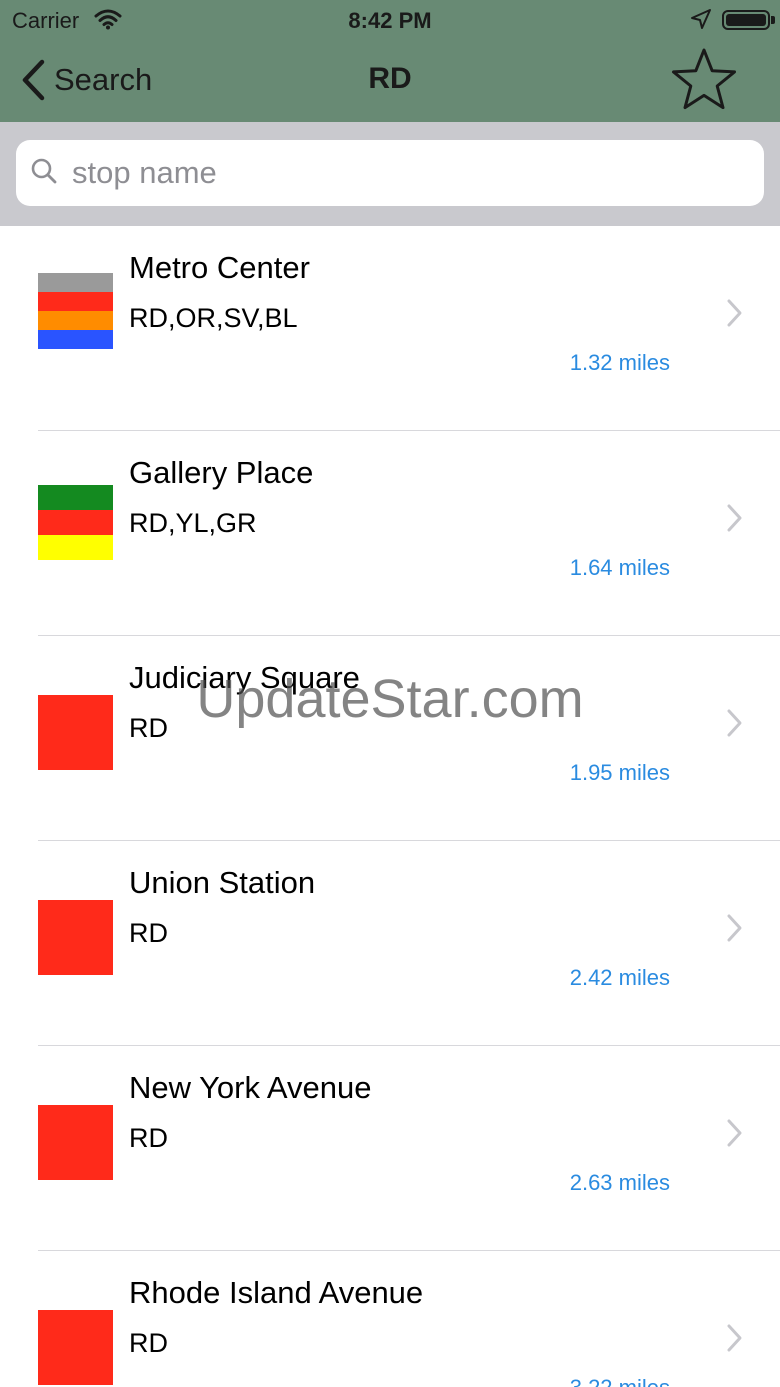 The width and height of the screenshot is (780, 1387). I want to click on station-row: Judiciary Square RD 1.95 miles, so click(390, 738).